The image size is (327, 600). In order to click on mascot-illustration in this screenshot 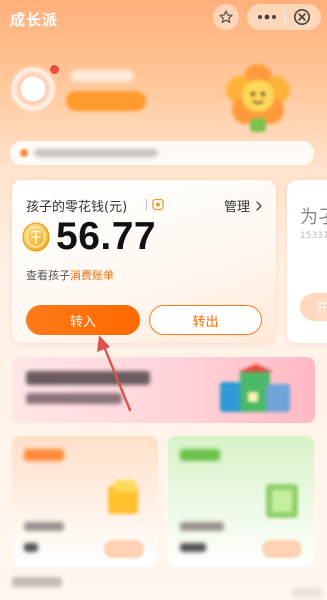, I will do `click(258, 98)`.